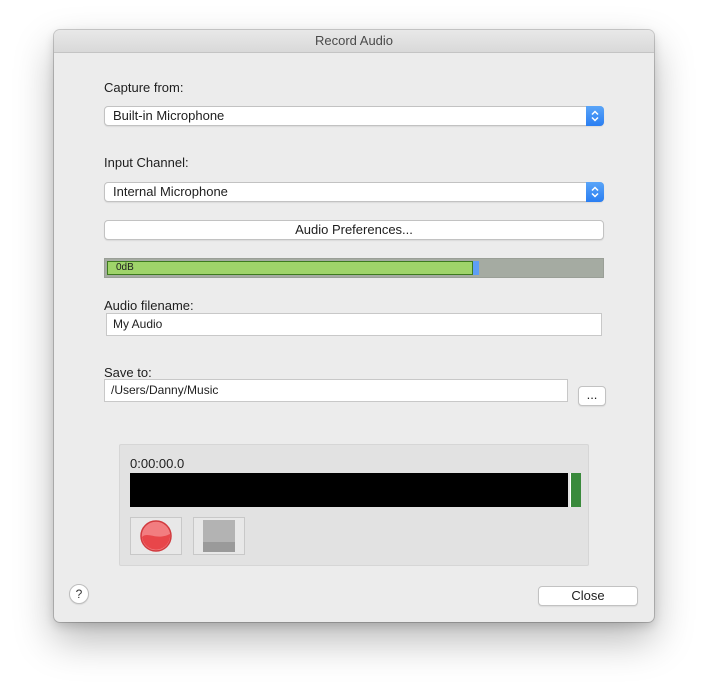  I want to click on help-button: ?, so click(79, 594).